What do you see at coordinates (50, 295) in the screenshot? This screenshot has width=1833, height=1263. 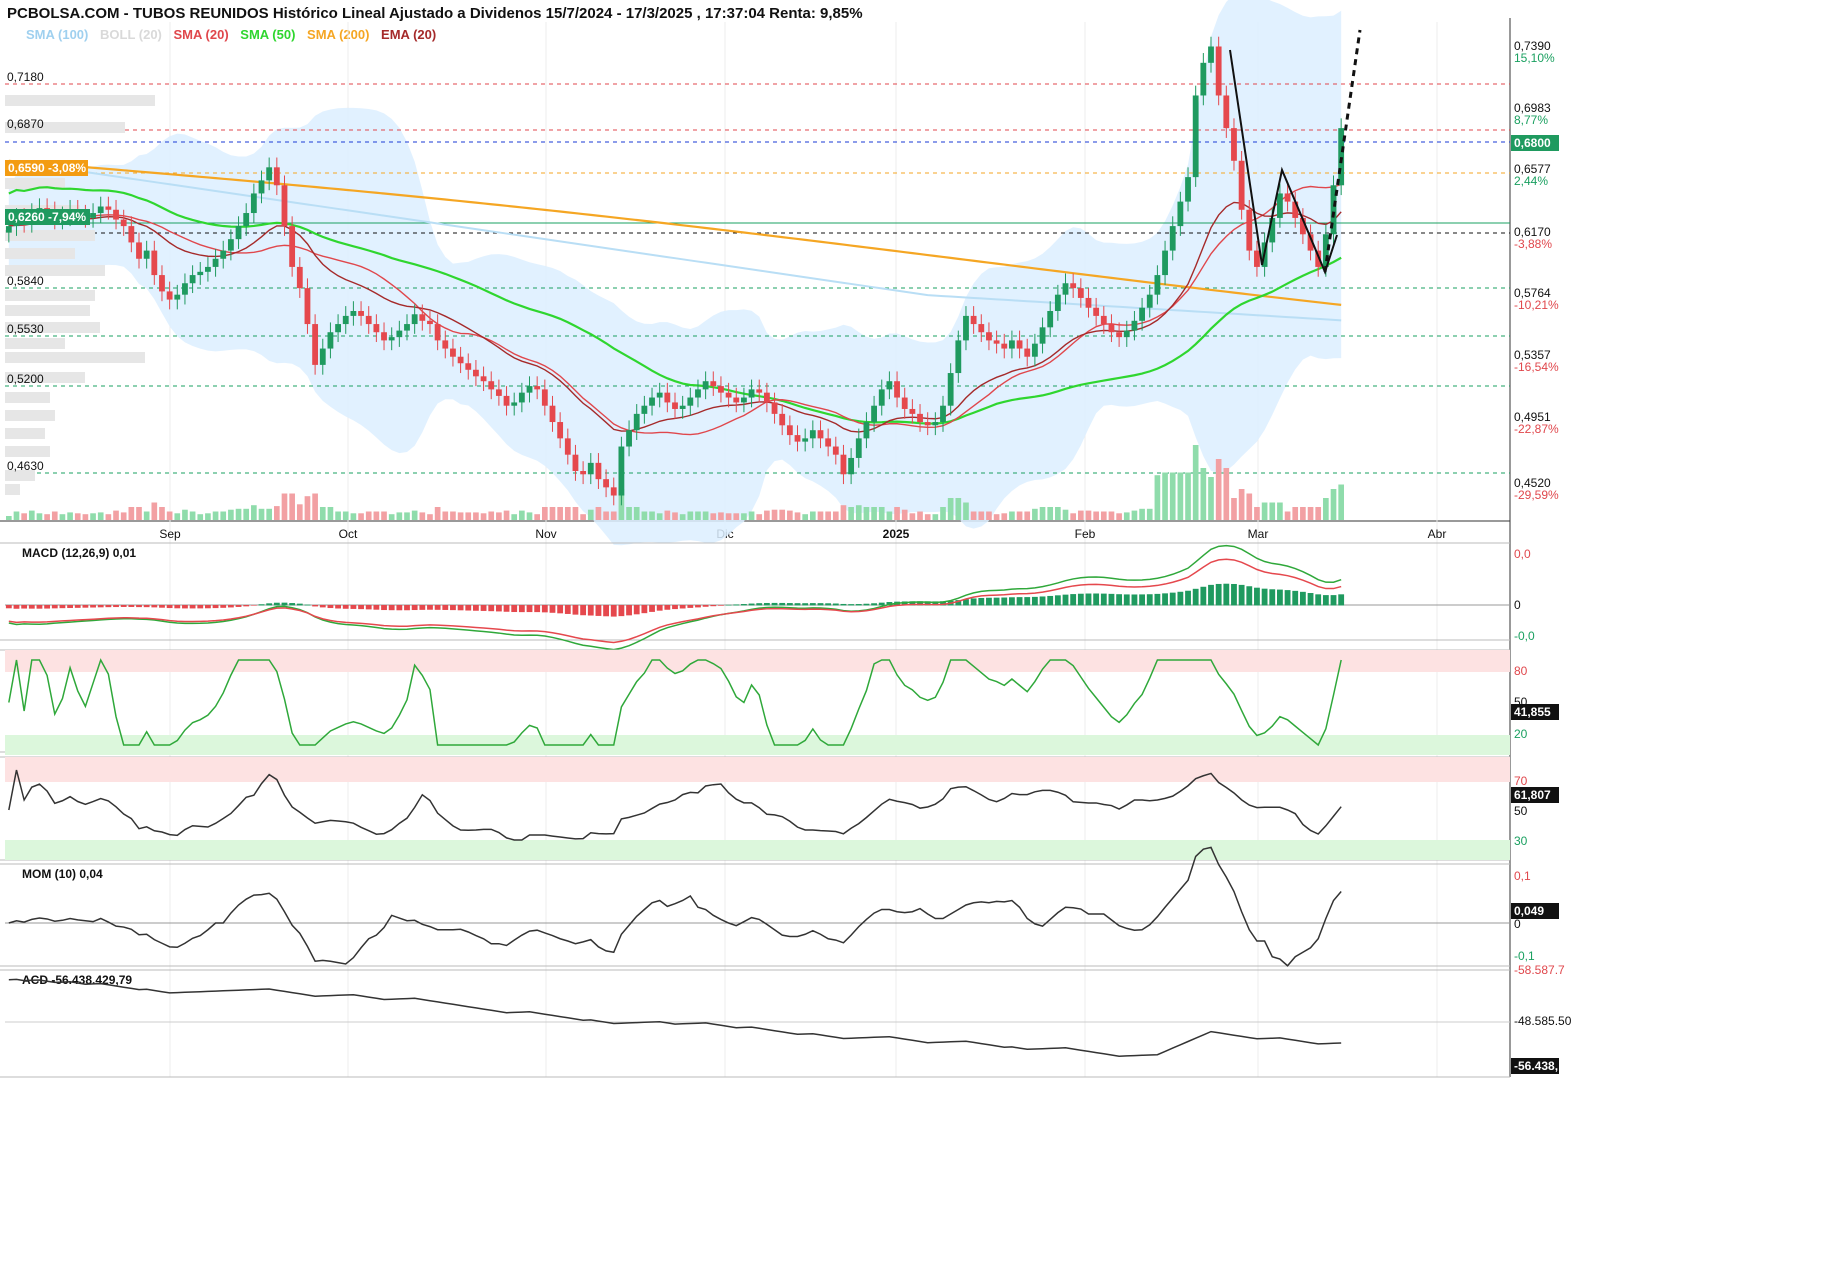 I see `volume-profile-bar` at bounding box center [50, 295].